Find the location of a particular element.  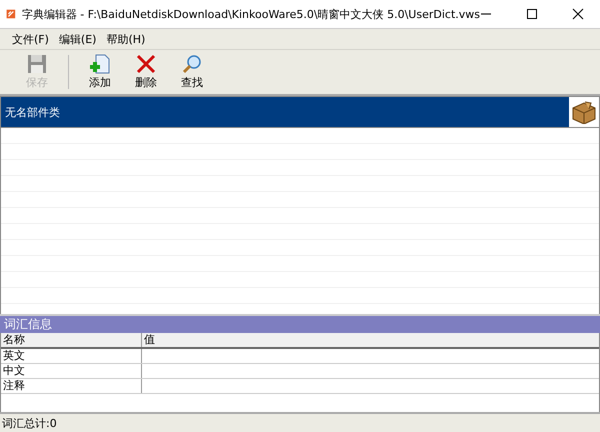

toolbar-button: 查找 is located at coordinates (192, 72).